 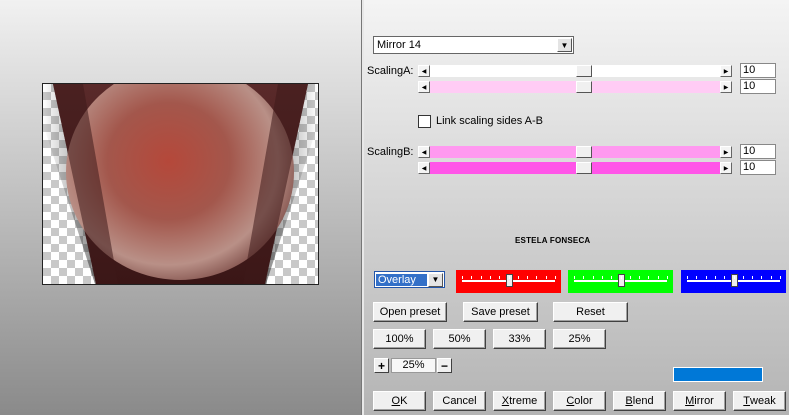 I want to click on xtreme-button: Xtreme, so click(x=519, y=401).